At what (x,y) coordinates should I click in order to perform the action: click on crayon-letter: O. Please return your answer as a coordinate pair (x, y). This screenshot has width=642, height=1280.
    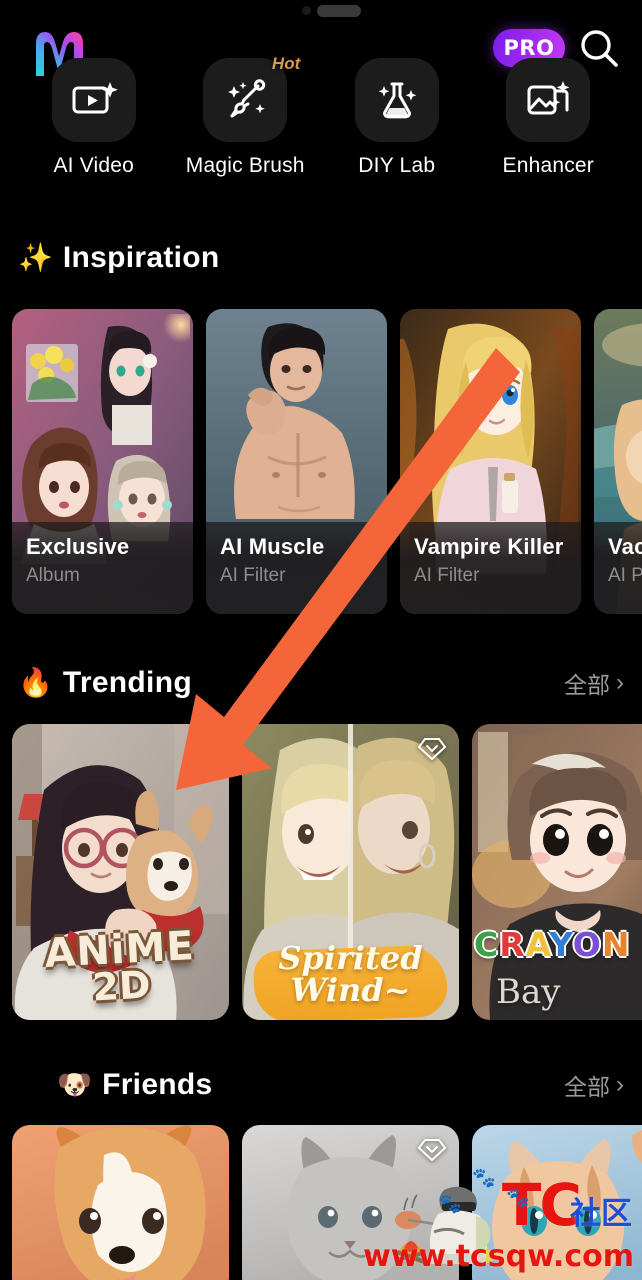
    Looking at the image, I should click on (587, 944).